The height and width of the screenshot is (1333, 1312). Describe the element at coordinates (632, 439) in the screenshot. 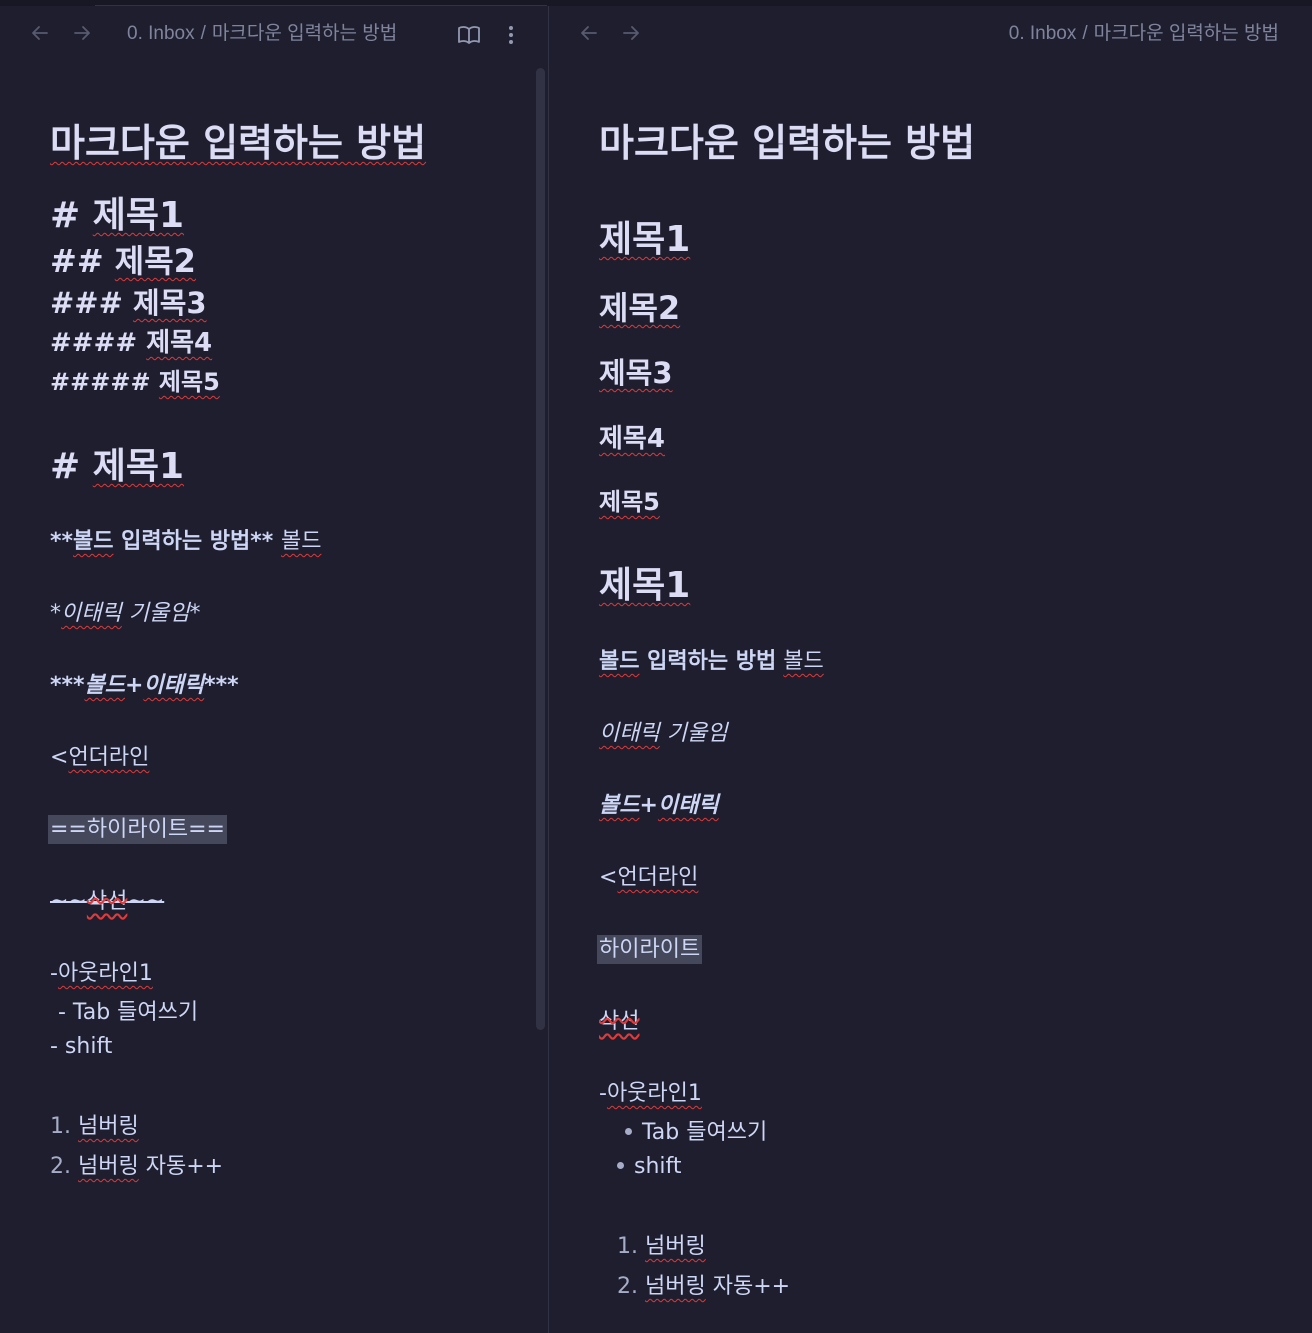

I see `preview-h4: 제목4` at that location.